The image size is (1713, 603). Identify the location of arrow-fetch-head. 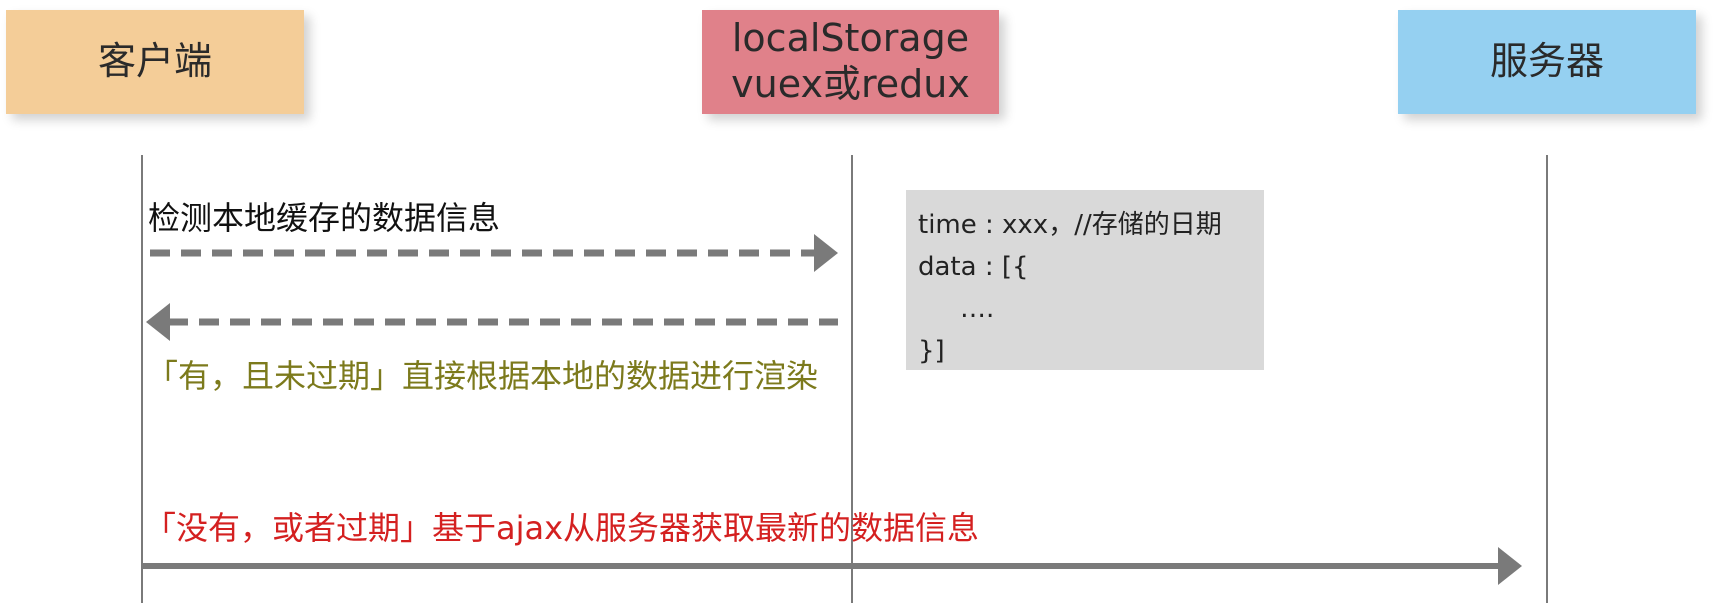
(1510, 566).